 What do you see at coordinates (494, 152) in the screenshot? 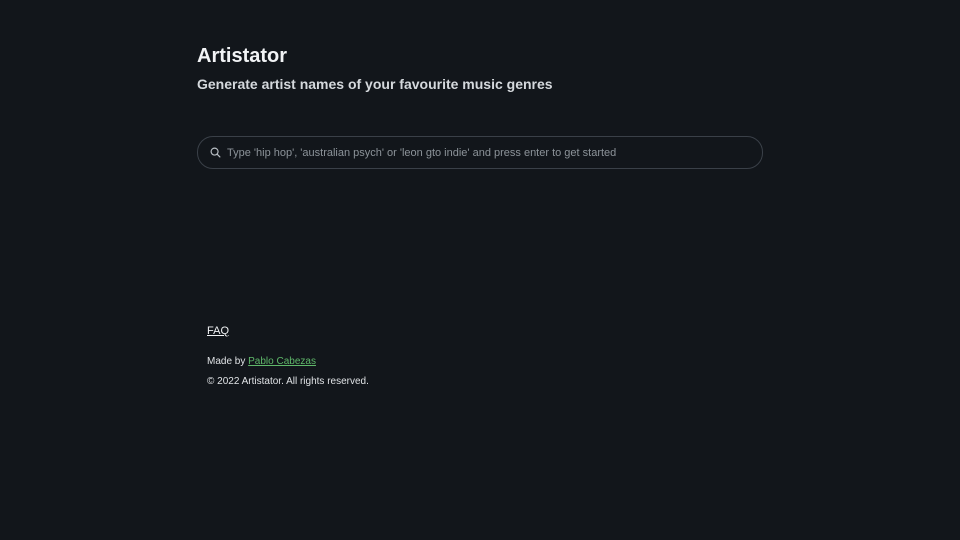
I see `search-input` at bounding box center [494, 152].